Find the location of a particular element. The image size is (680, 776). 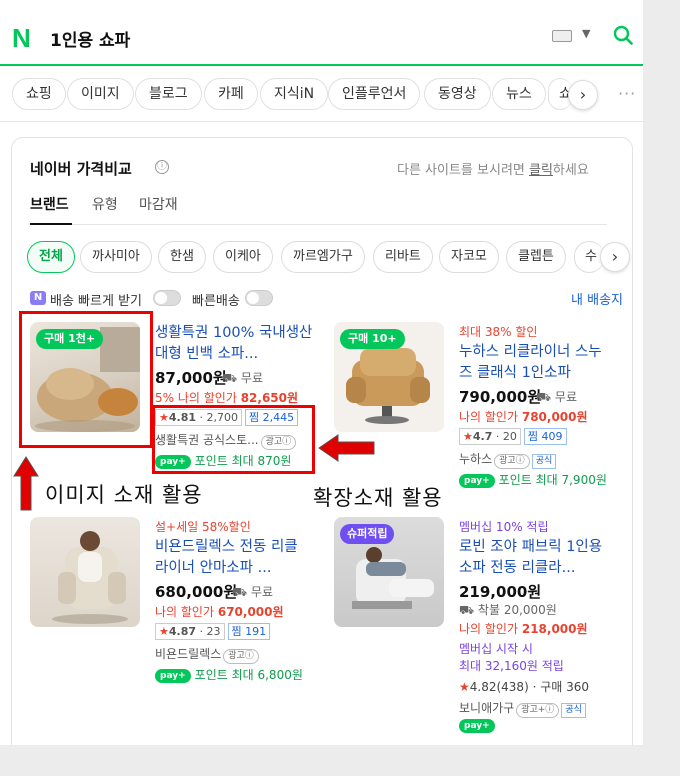

my-address-link: 내 배송지 is located at coordinates (597, 298).